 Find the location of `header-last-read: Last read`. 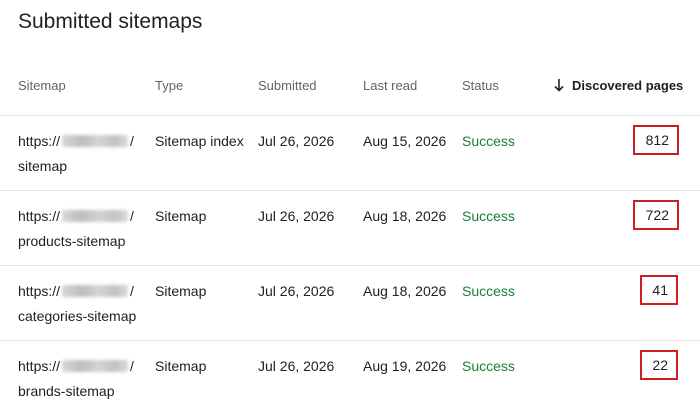

header-last-read: Last read is located at coordinates (390, 86).